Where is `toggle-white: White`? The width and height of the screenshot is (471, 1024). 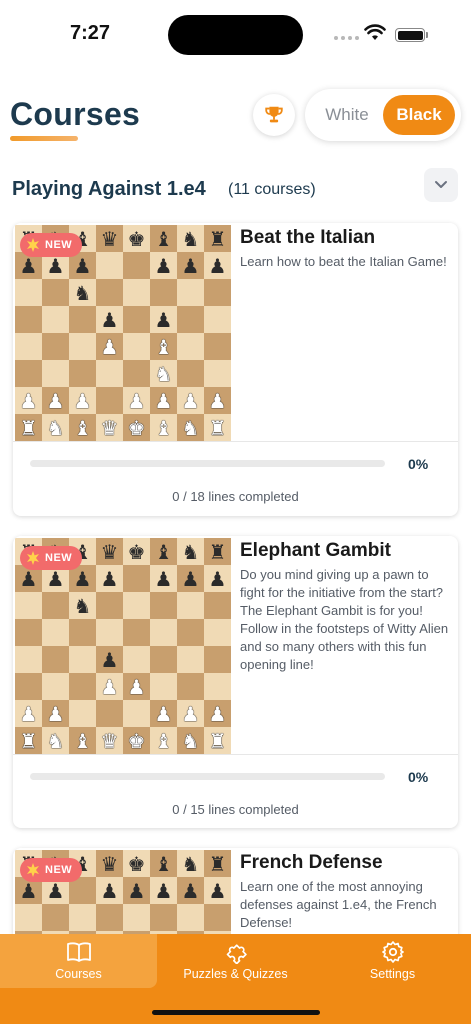 toggle-white: White is located at coordinates (347, 115).